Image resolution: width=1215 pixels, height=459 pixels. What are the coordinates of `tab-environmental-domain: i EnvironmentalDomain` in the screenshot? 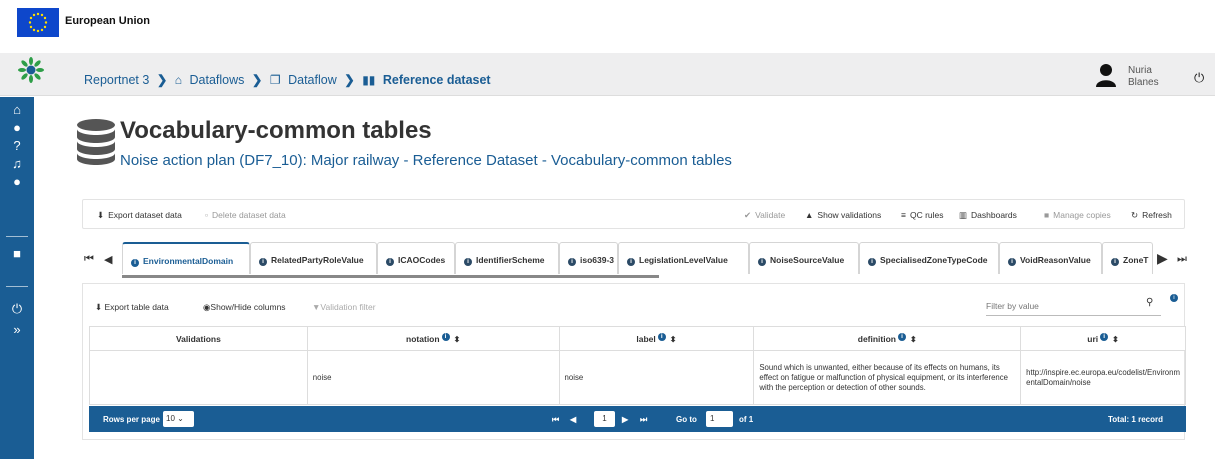 It's located at (186, 258).